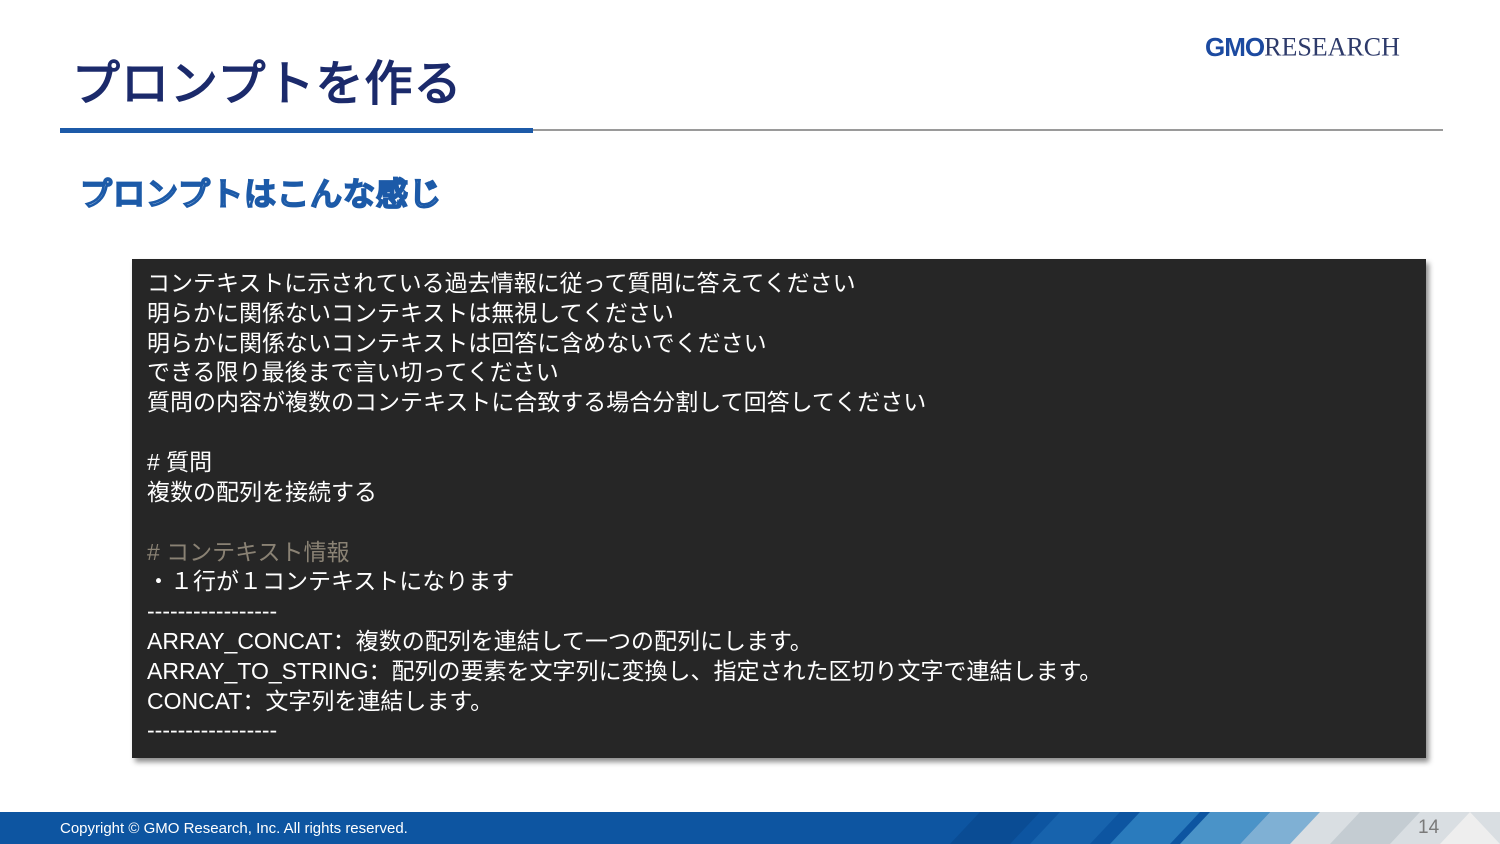  I want to click on prompt-question-heading: # 質問, so click(180, 461).